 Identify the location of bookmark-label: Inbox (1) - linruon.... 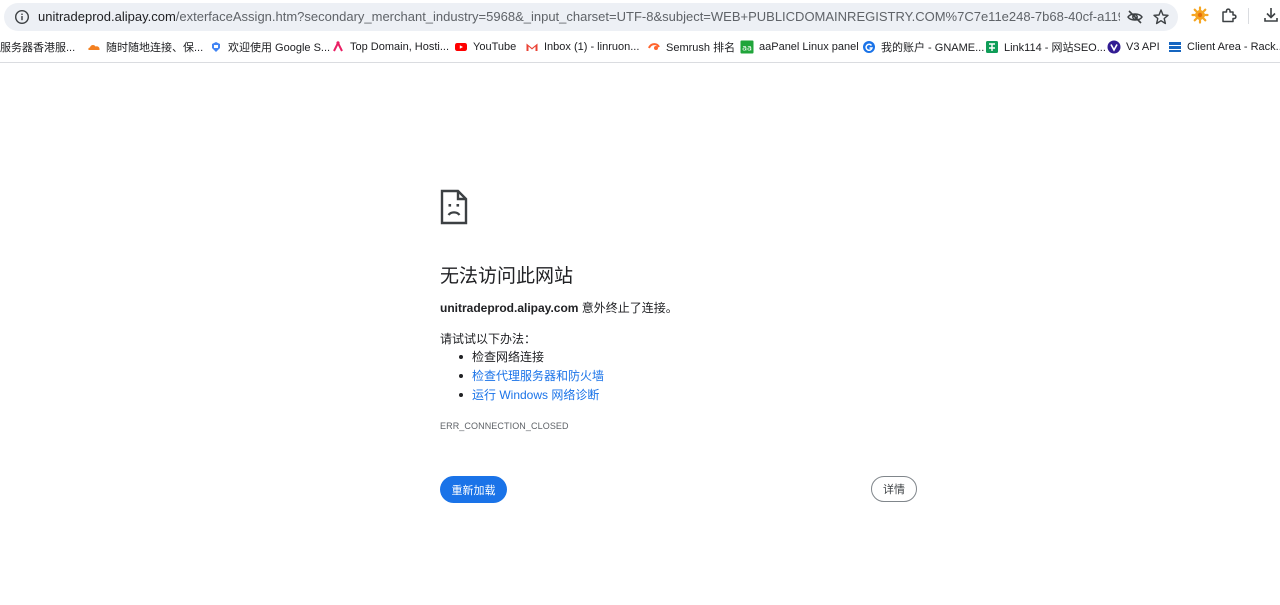
(592, 47).